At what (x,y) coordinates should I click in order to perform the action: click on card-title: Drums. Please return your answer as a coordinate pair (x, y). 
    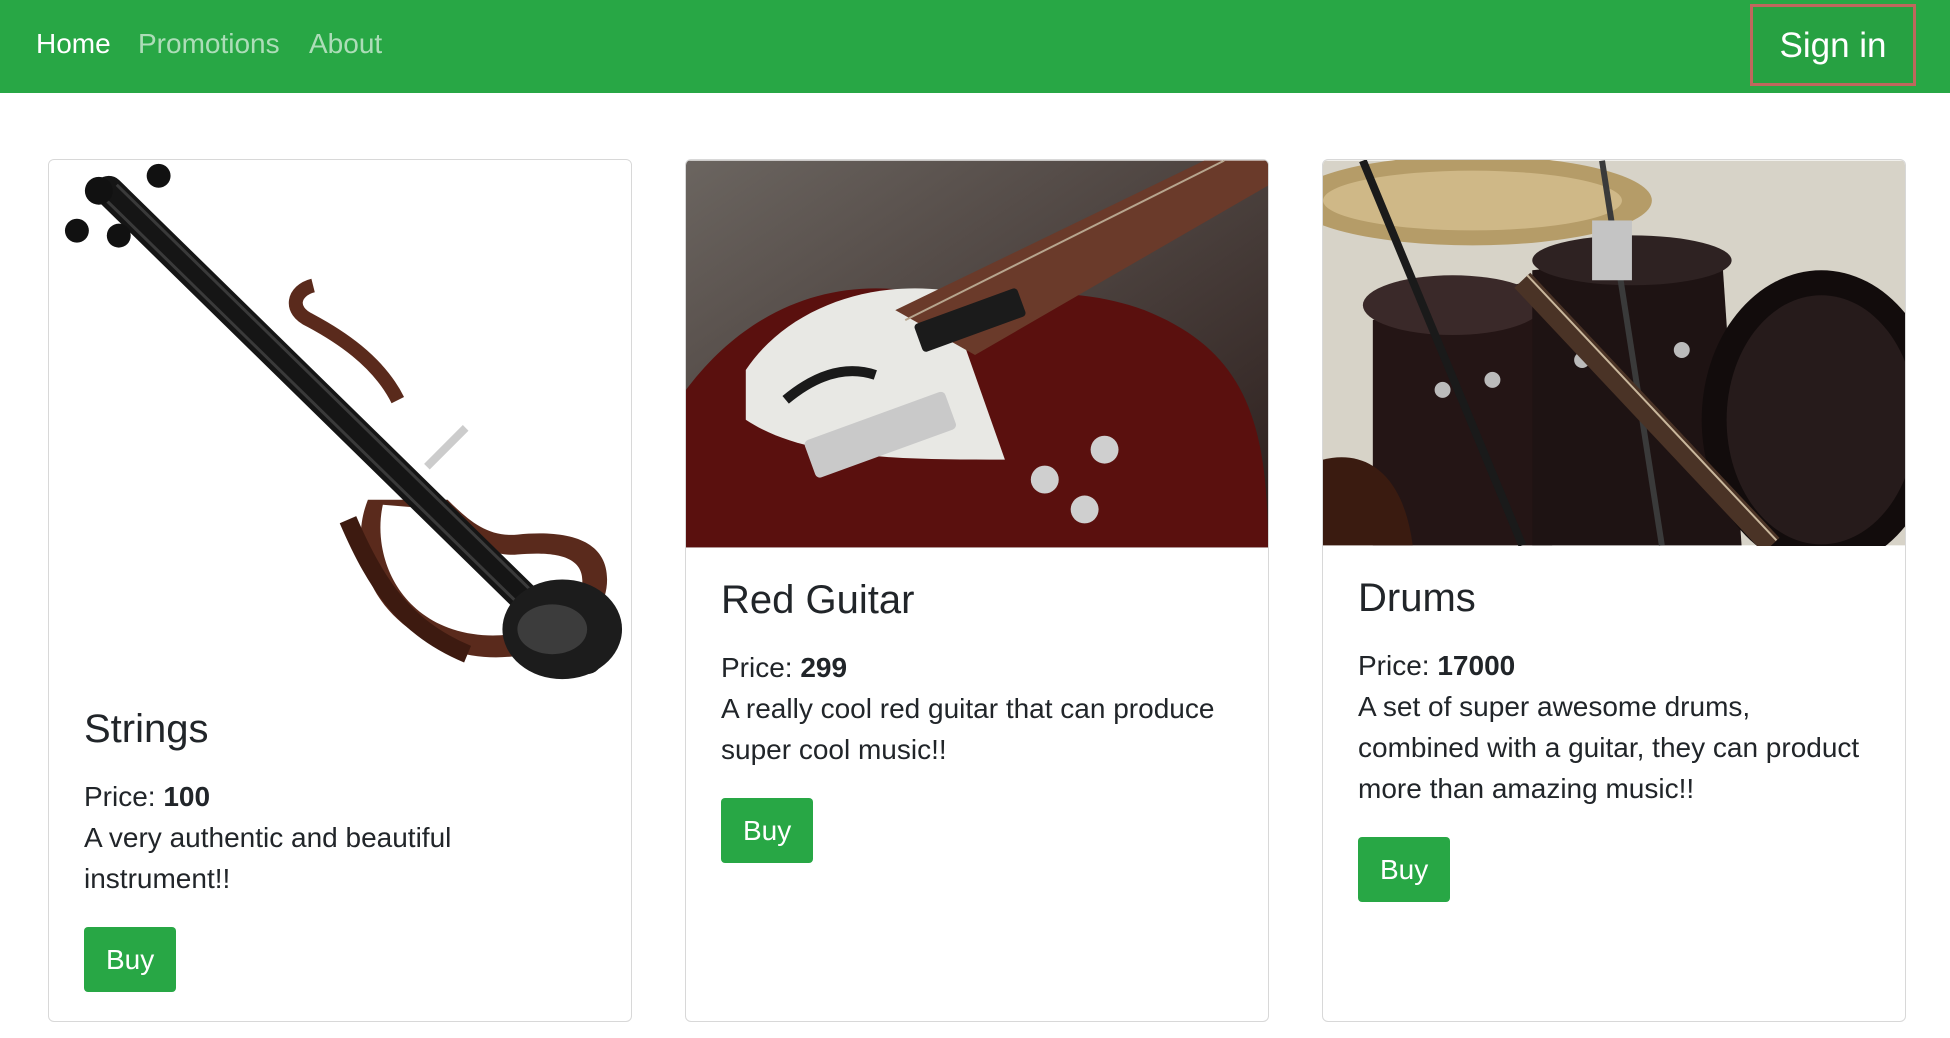
    Looking at the image, I should click on (1417, 598).